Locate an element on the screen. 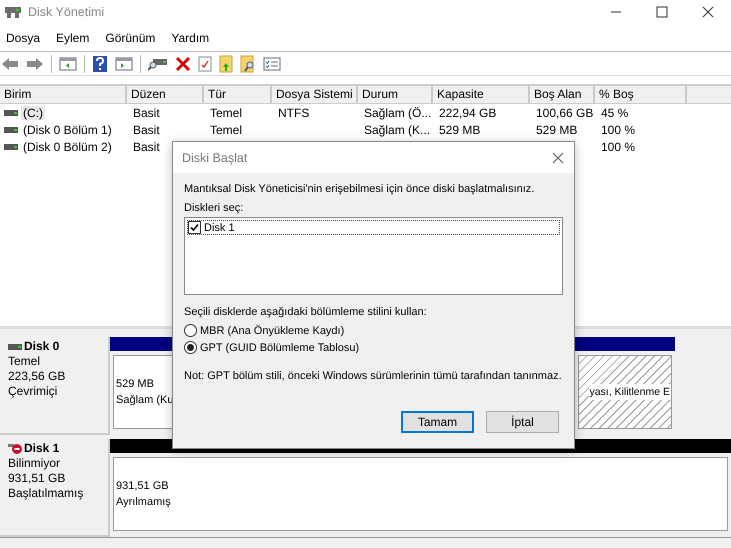  dialog-button: Tamam is located at coordinates (437, 422).